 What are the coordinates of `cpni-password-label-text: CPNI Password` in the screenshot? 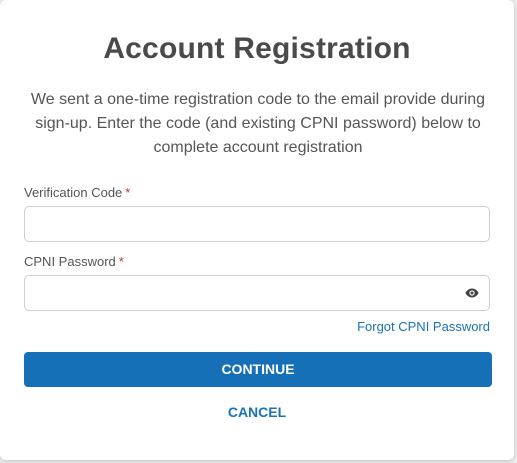 It's located at (70, 261).